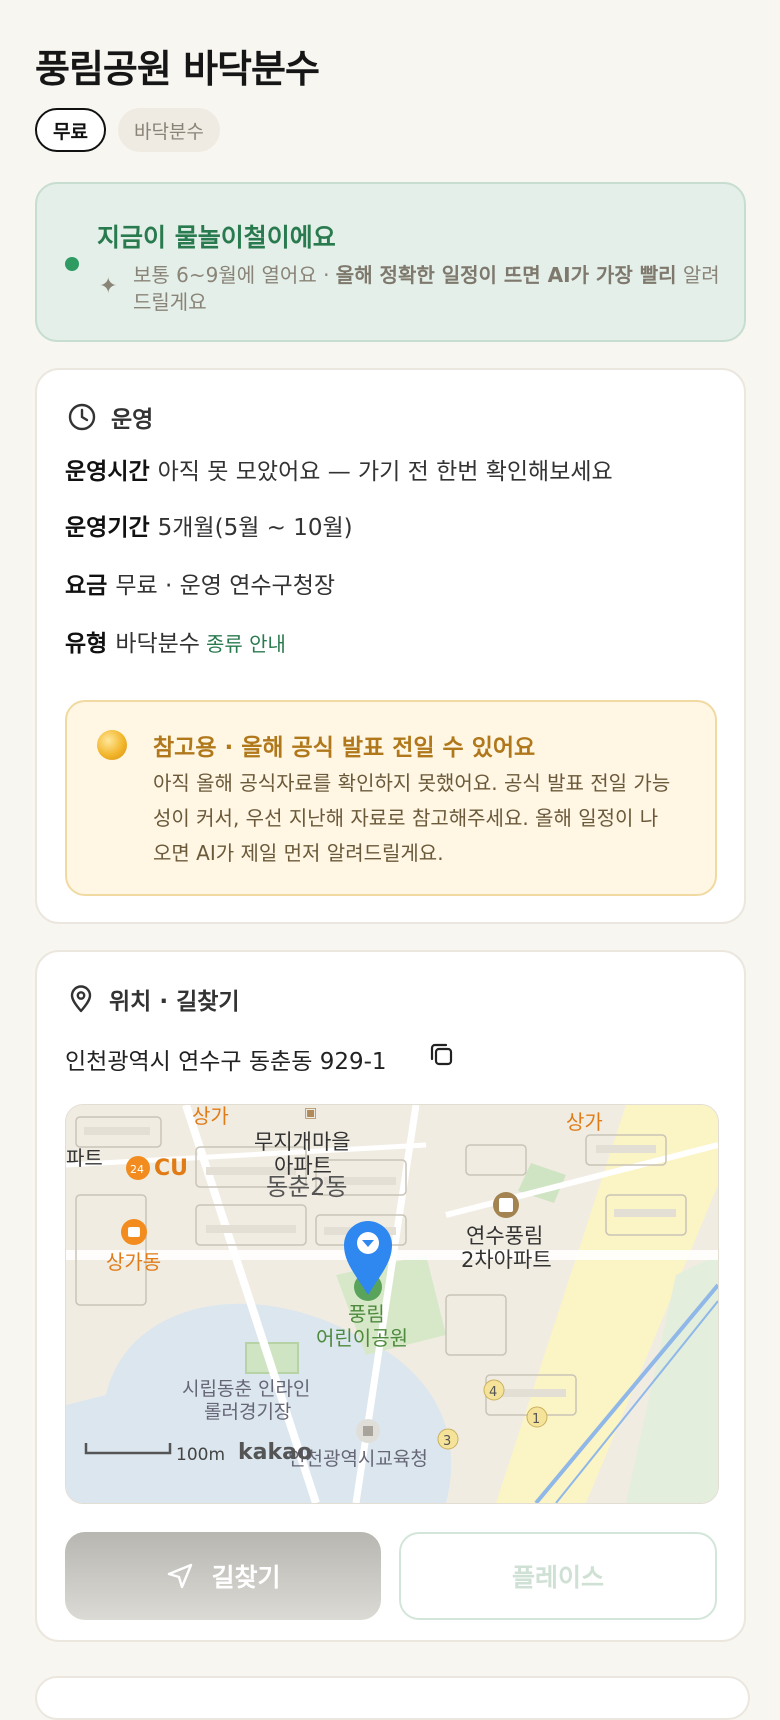 The width and height of the screenshot is (780, 1720). What do you see at coordinates (246, 644) in the screenshot?
I see `type-guide-link: 종류 안내` at bounding box center [246, 644].